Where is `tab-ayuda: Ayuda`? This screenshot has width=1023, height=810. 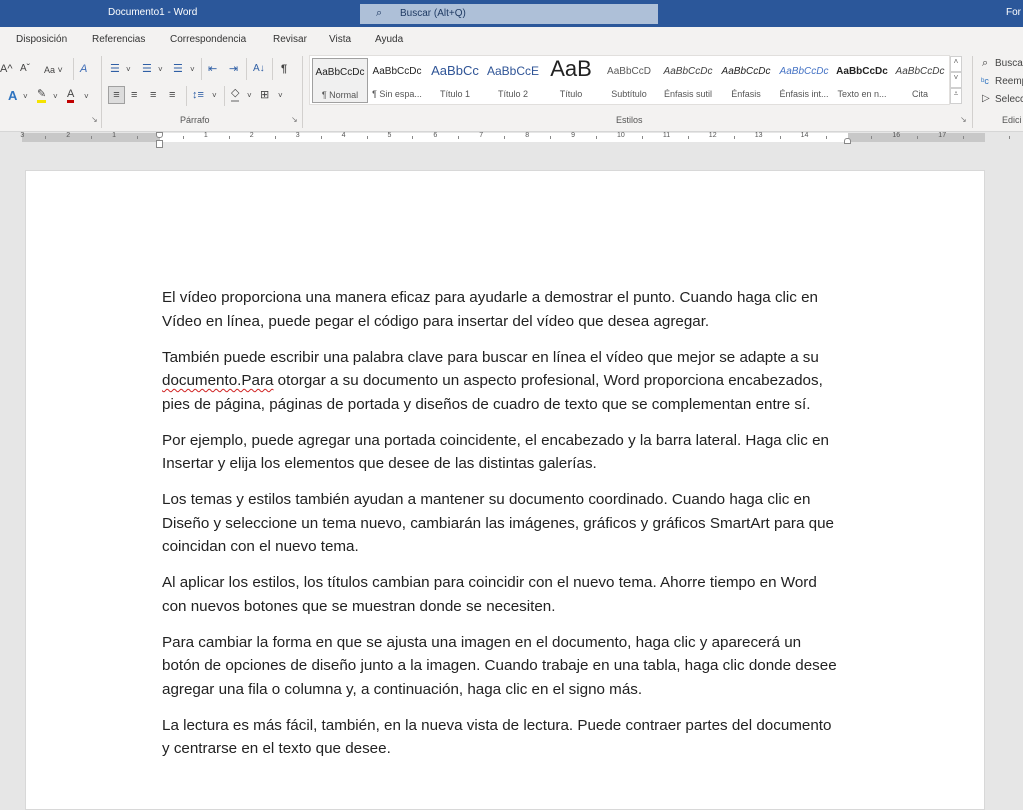 tab-ayuda: Ayuda is located at coordinates (389, 39).